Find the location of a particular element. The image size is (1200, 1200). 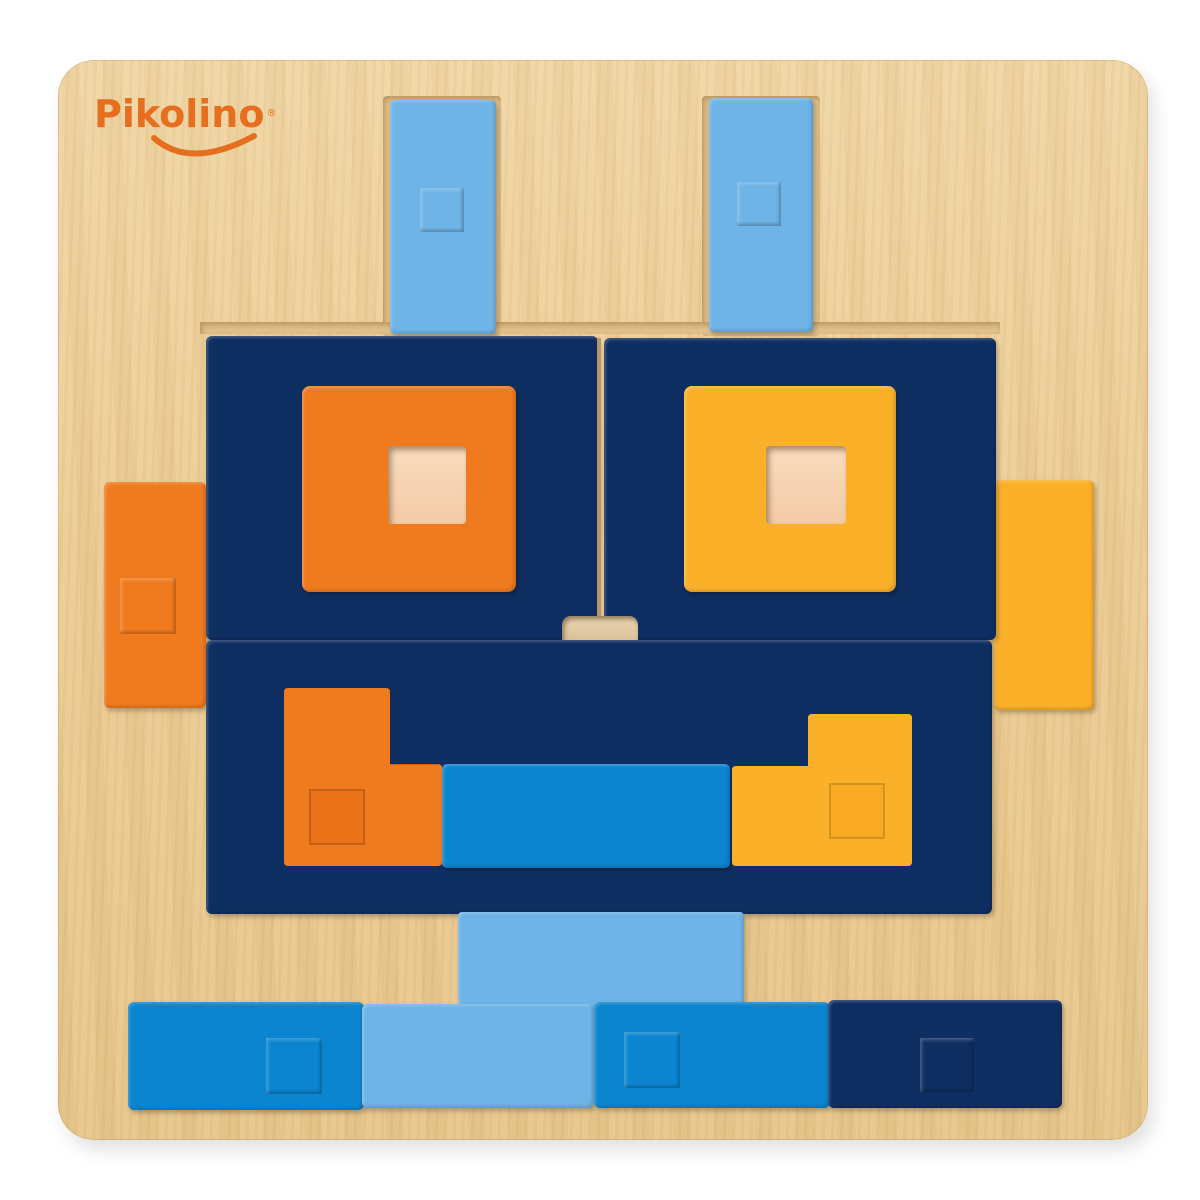

mouth-right-l-block is located at coordinates (822, 790).